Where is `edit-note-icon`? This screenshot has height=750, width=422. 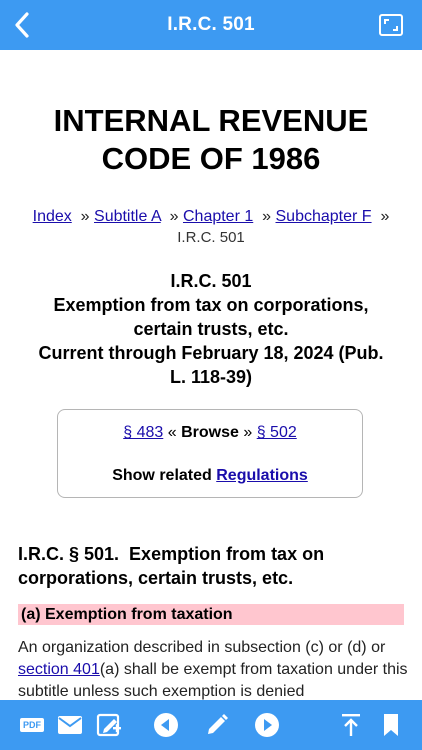
edit-note-icon is located at coordinates (108, 725).